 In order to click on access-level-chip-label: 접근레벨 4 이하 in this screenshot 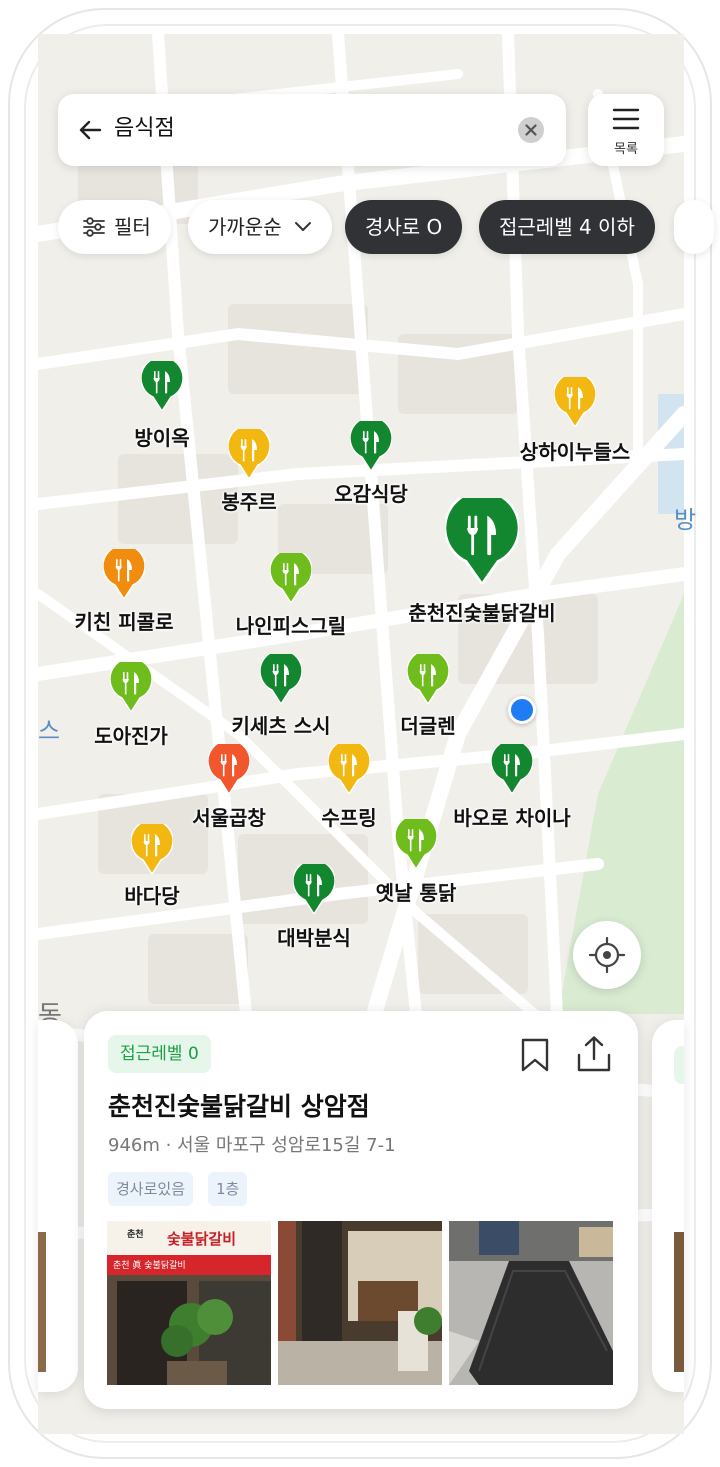, I will do `click(567, 227)`.